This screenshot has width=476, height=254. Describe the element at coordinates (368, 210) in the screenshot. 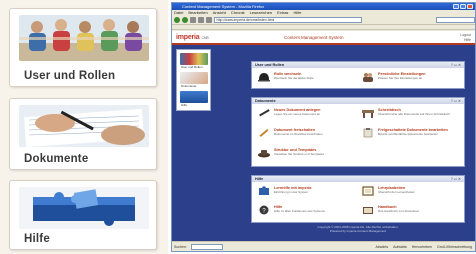

I see `book-icon` at that location.